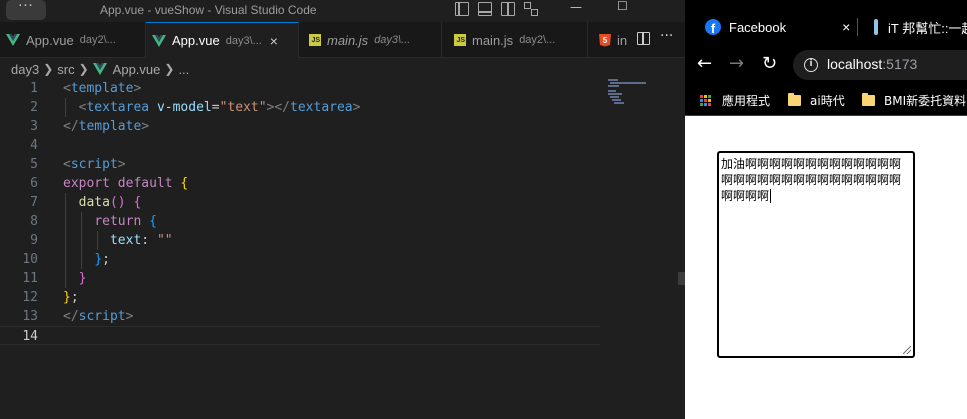  I want to click on tab-label: in, so click(622, 40).